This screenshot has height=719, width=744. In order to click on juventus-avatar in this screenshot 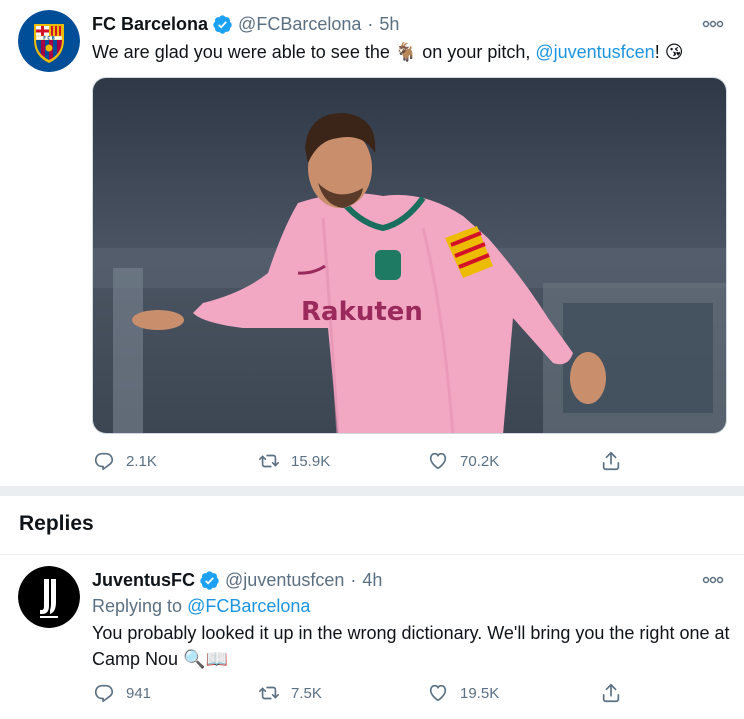, I will do `click(49, 597)`.